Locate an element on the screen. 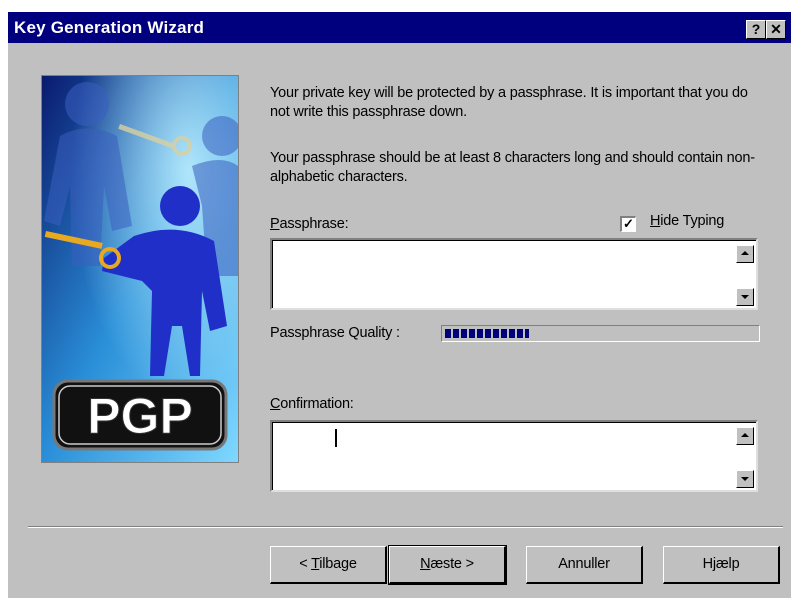 This screenshot has height=598, width=791. hide-typing-label: Hide Typing is located at coordinates (687, 221).